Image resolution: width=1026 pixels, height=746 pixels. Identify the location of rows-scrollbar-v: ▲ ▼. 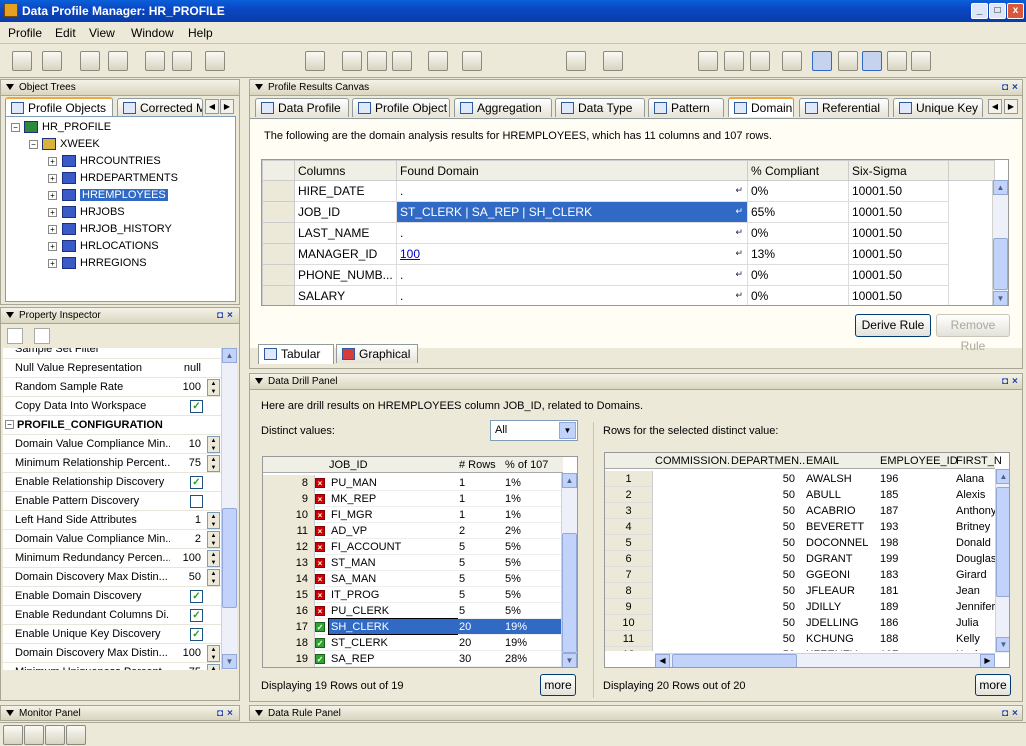
(1002, 561).